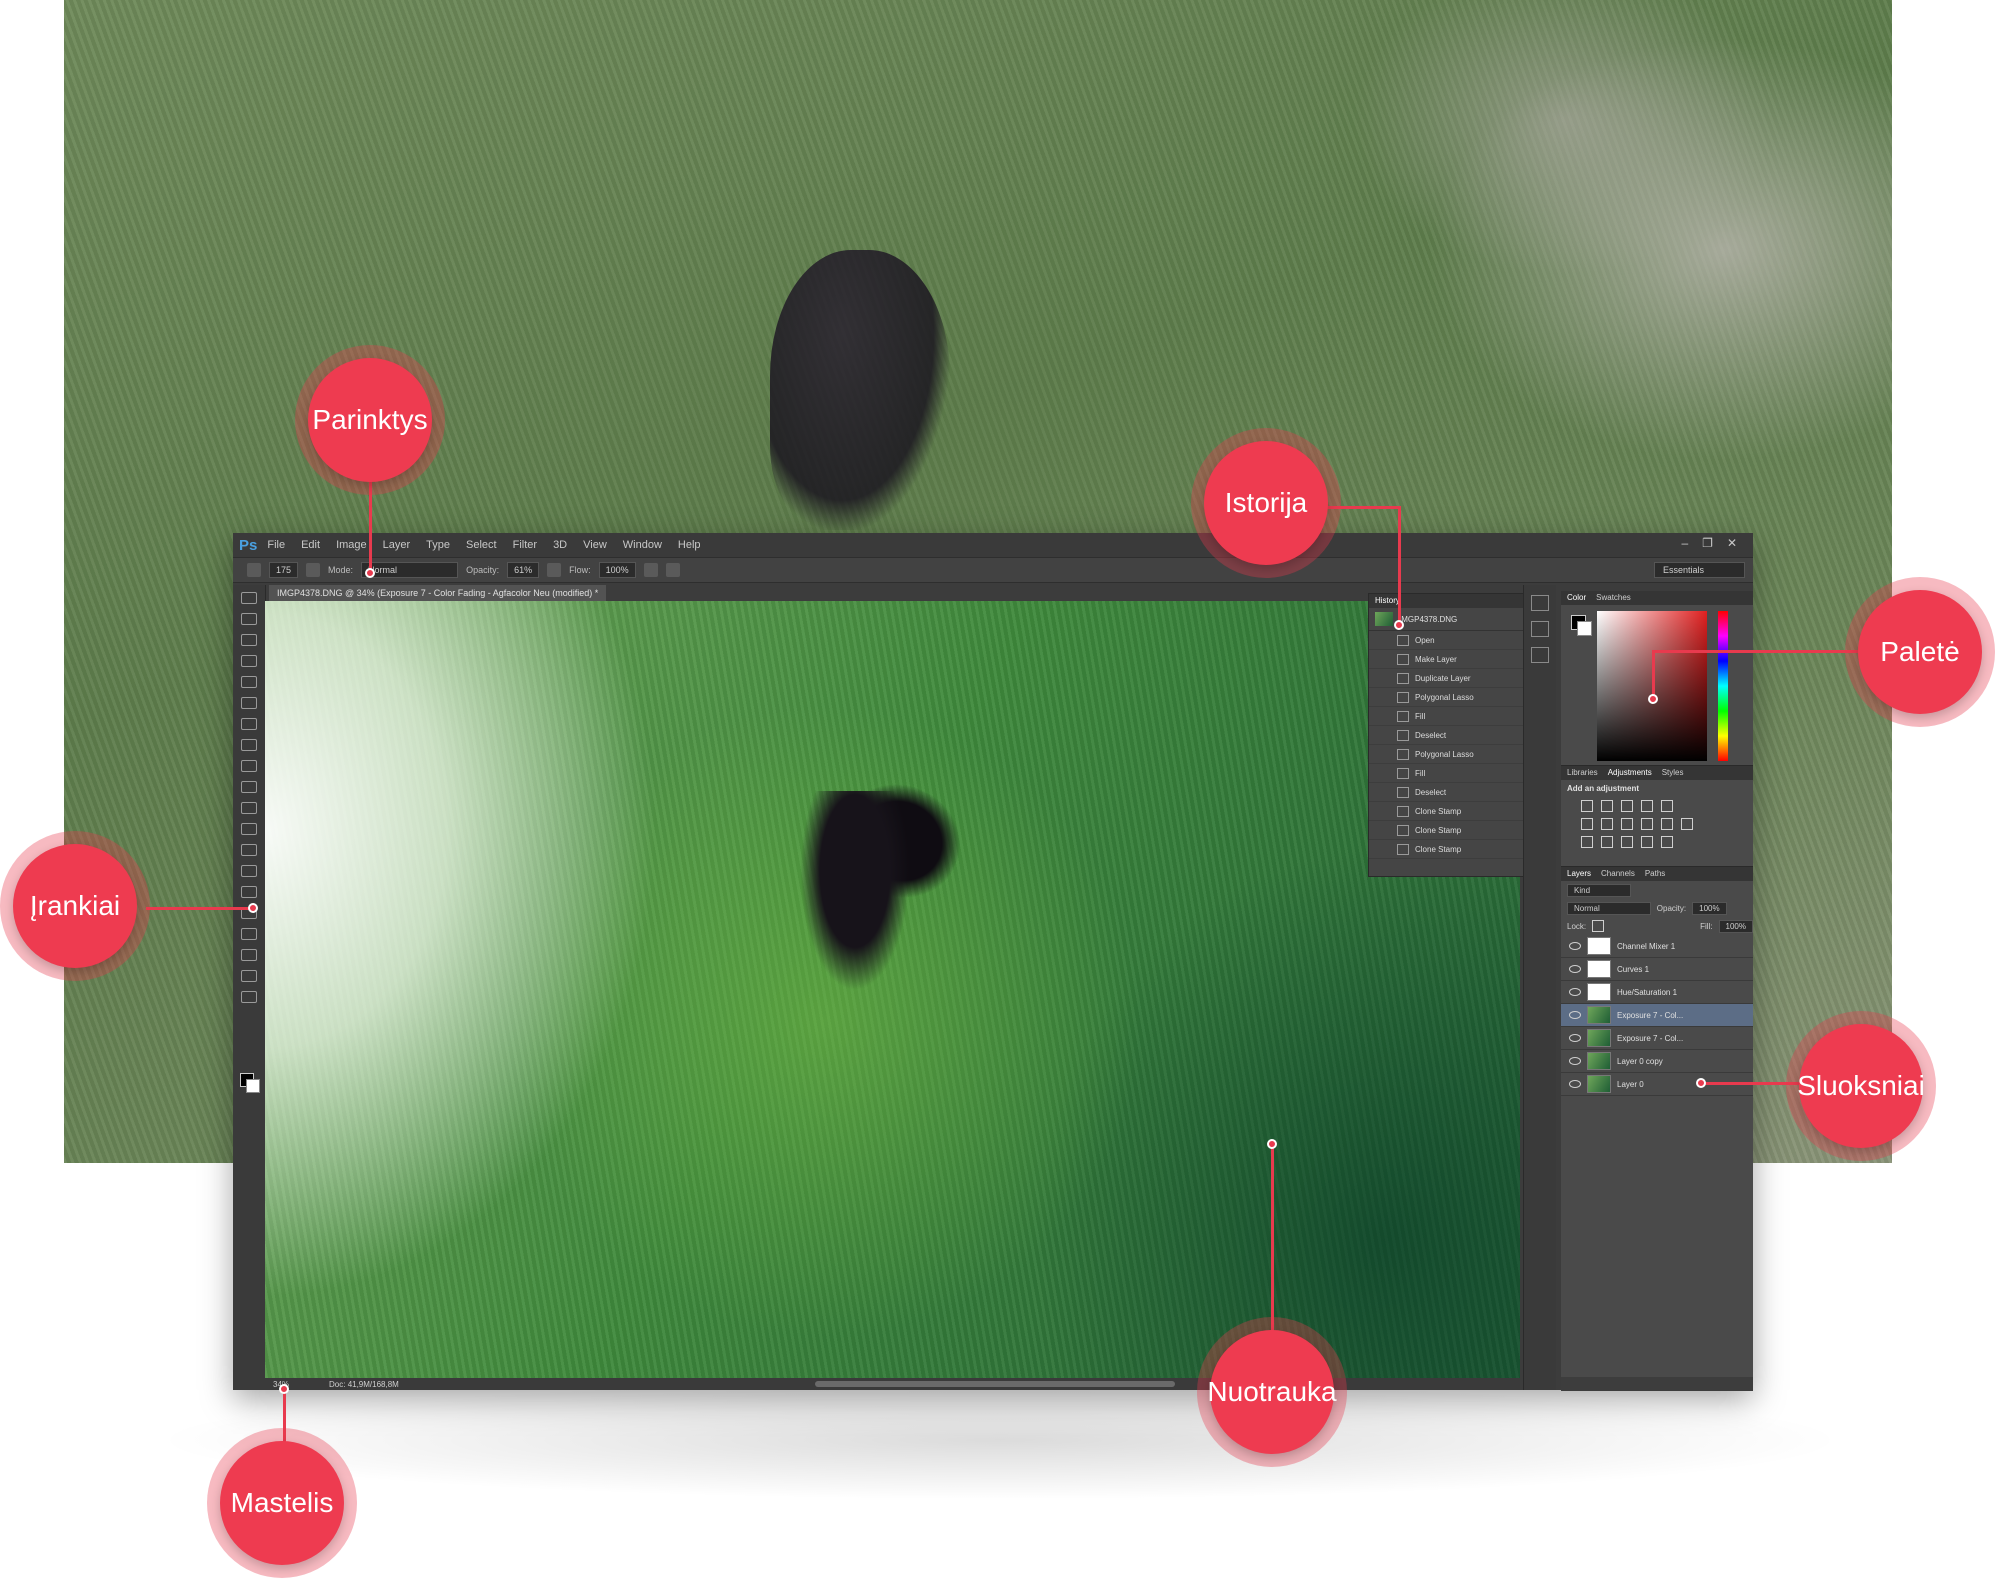 This screenshot has width=2000, height=1580. Describe the element at coordinates (249, 871) in the screenshot. I see `dodge-tool-icon` at that location.